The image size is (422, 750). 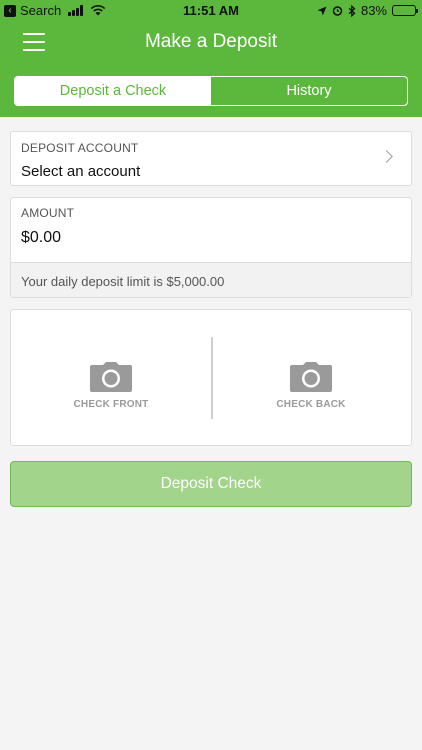 I want to click on check-back-label: CHECK BACK, so click(x=311, y=404).